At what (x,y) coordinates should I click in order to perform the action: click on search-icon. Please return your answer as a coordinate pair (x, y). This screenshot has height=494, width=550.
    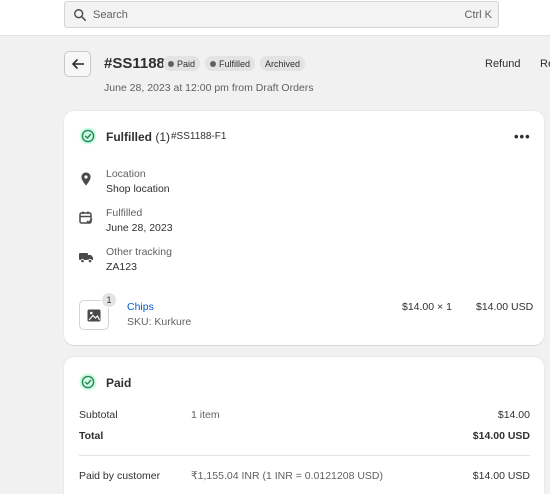
    Looking at the image, I should click on (80, 15).